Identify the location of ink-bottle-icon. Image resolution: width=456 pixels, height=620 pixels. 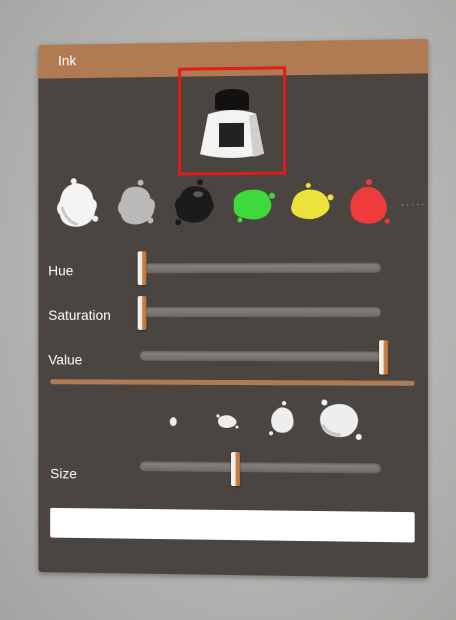
(232, 120).